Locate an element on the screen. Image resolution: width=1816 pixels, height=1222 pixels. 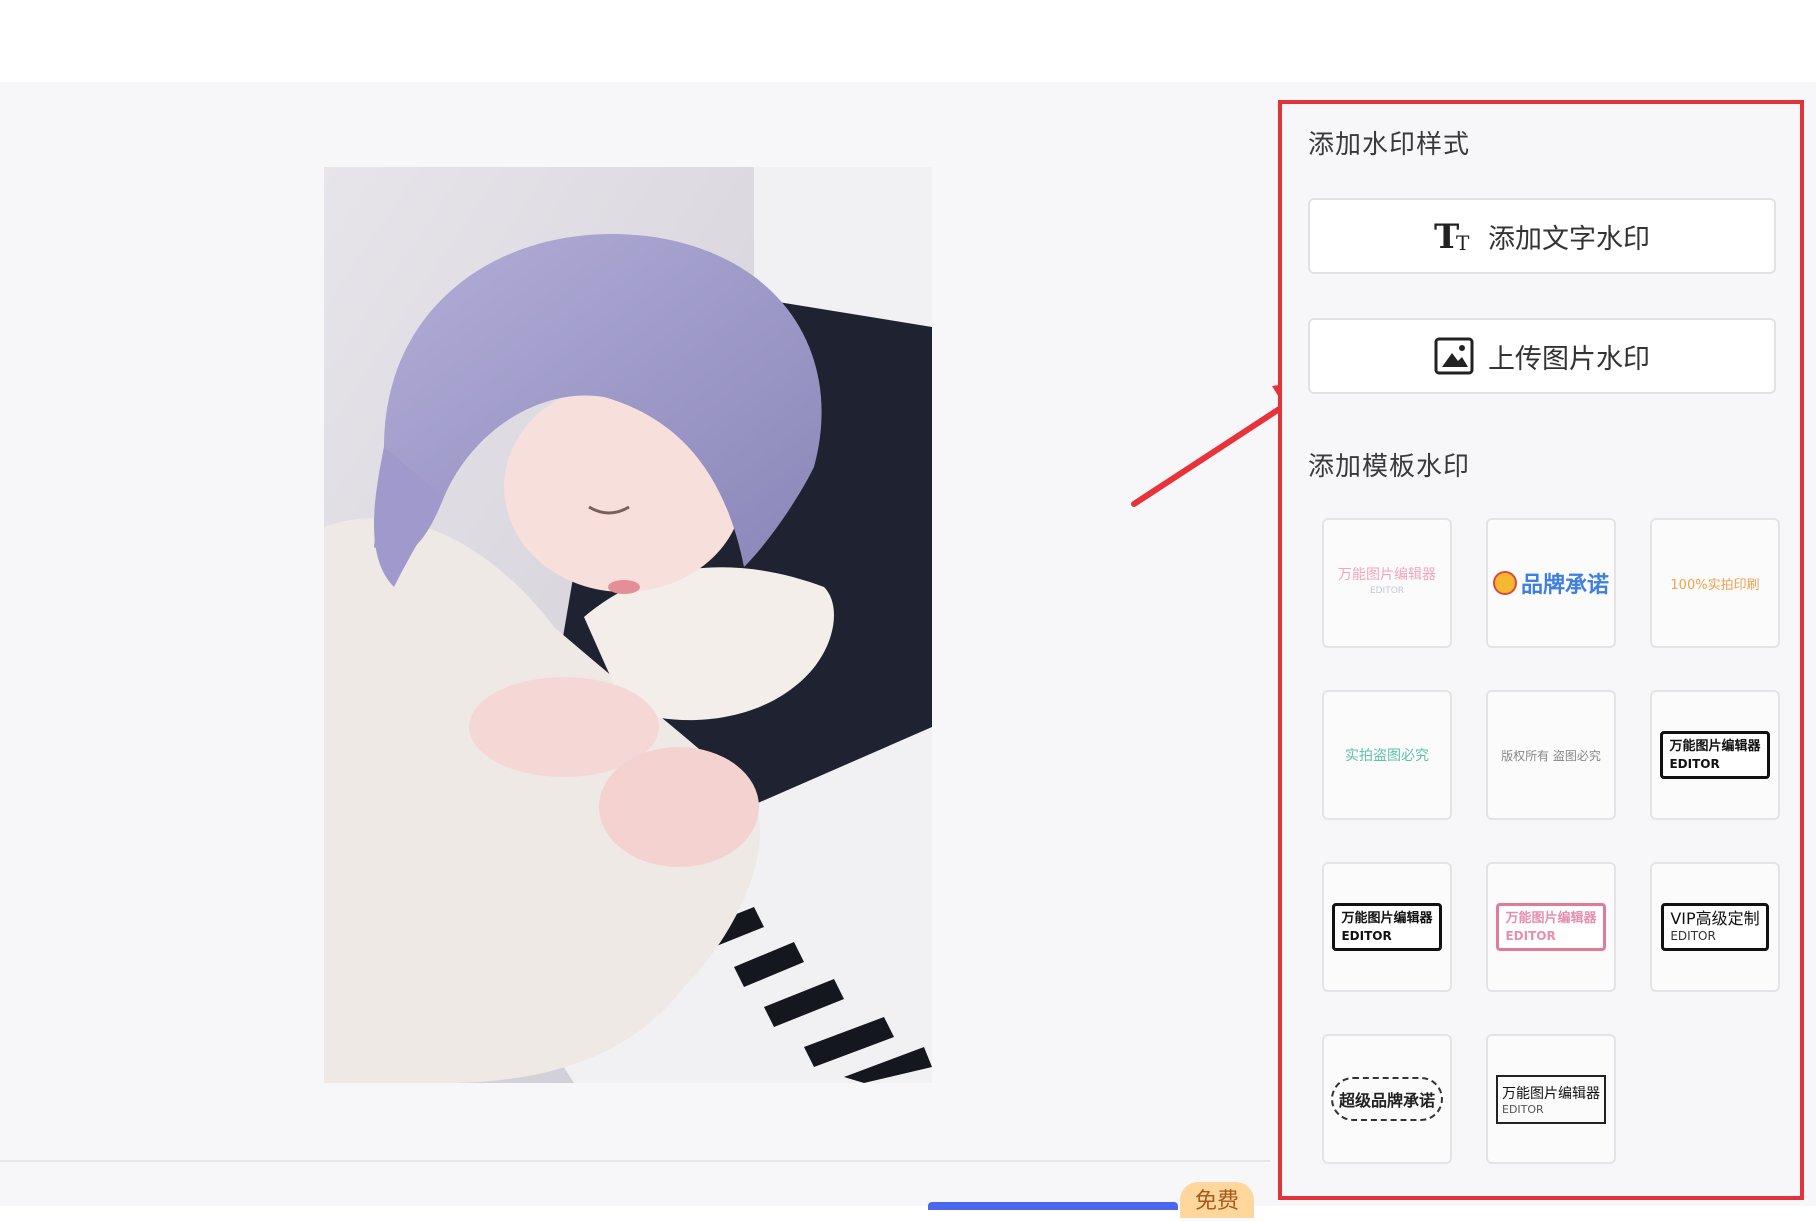
template-text: 版权所有 盗图必究 is located at coordinates (1551, 755).